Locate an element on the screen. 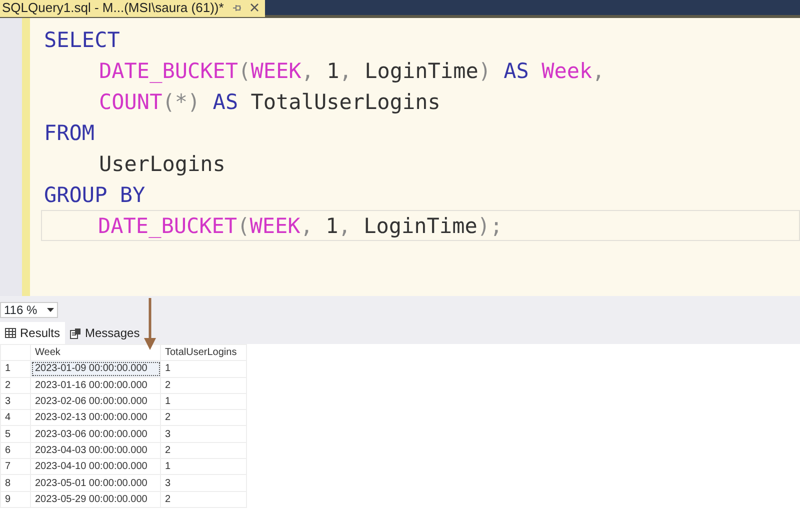 This screenshot has height=510, width=800. message-icon is located at coordinates (76, 333).